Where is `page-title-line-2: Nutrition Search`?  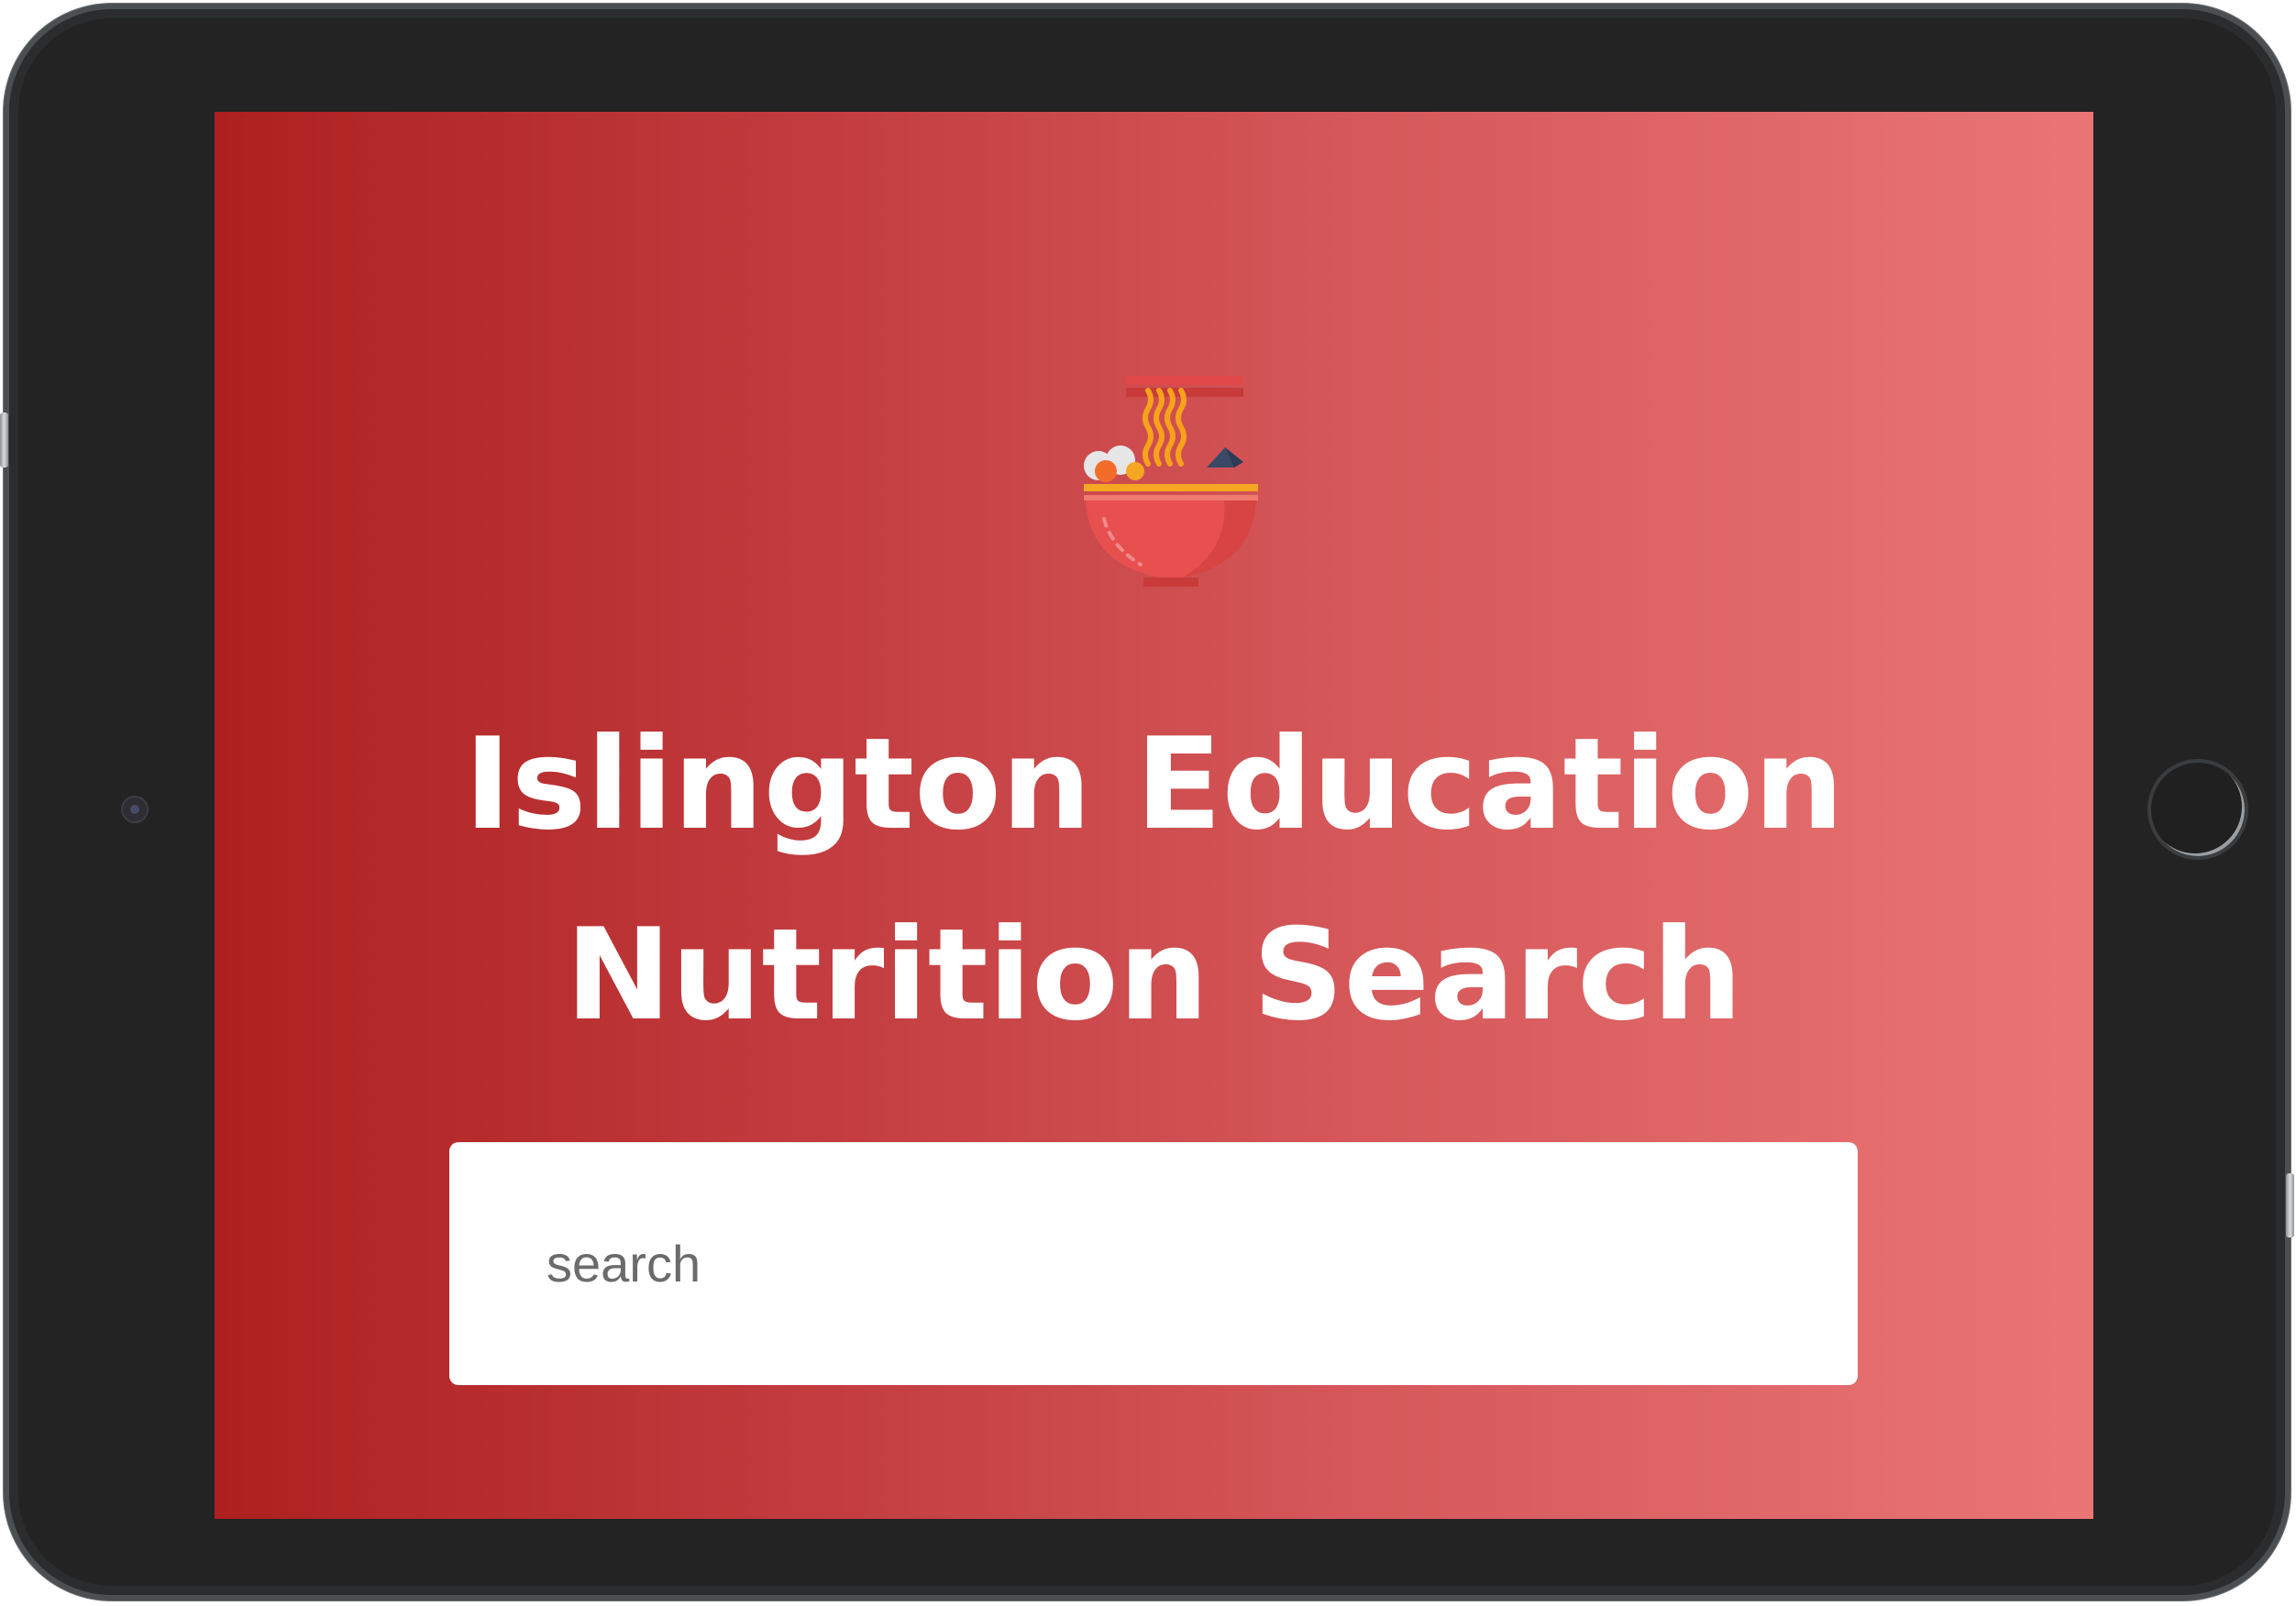
page-title-line-2: Nutrition Search is located at coordinates (1154, 975).